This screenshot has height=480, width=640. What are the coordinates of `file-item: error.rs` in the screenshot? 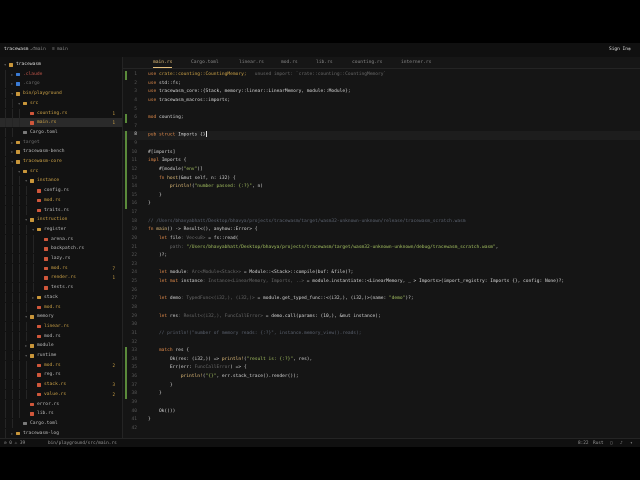 It's located at (61, 404).